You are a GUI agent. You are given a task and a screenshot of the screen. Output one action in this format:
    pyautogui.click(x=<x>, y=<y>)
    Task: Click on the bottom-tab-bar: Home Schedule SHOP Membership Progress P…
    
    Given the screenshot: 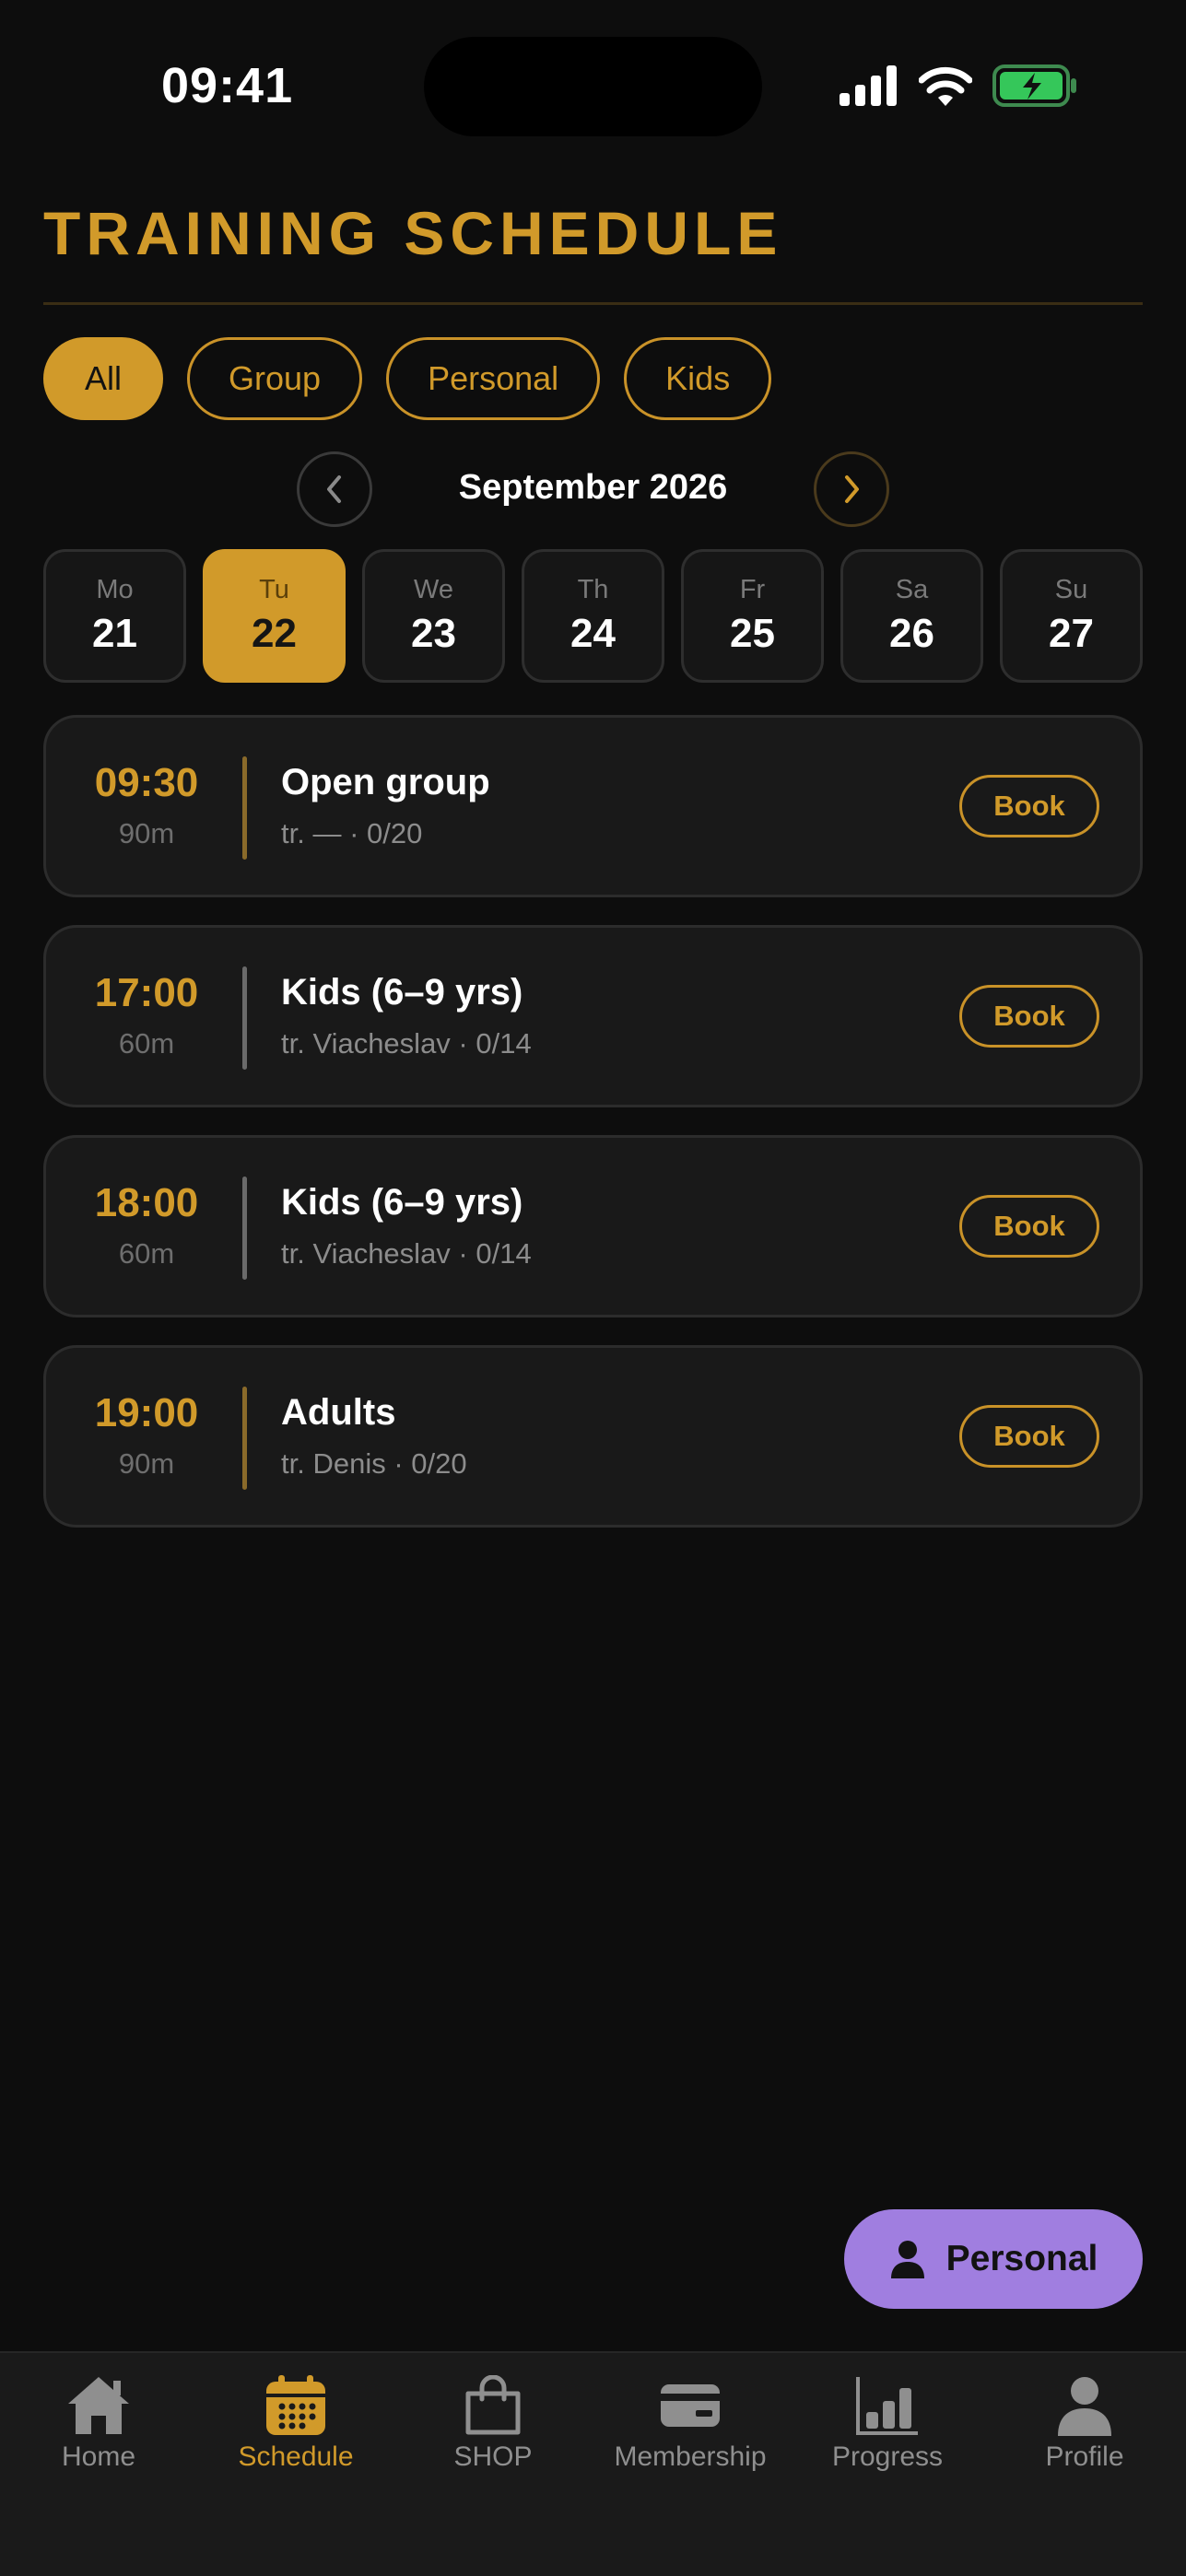 What is the action you would take?
    pyautogui.click(x=593, y=2463)
    